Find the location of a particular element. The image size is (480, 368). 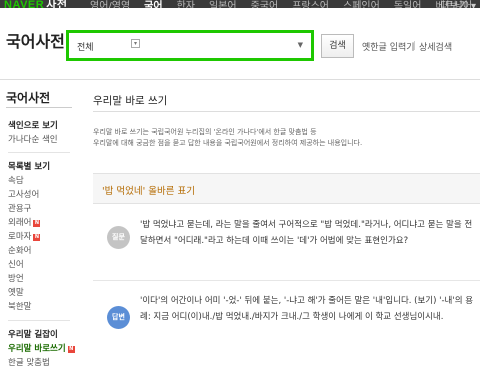

more-menu: 더보기 ▾ is located at coordinates (458, 4).